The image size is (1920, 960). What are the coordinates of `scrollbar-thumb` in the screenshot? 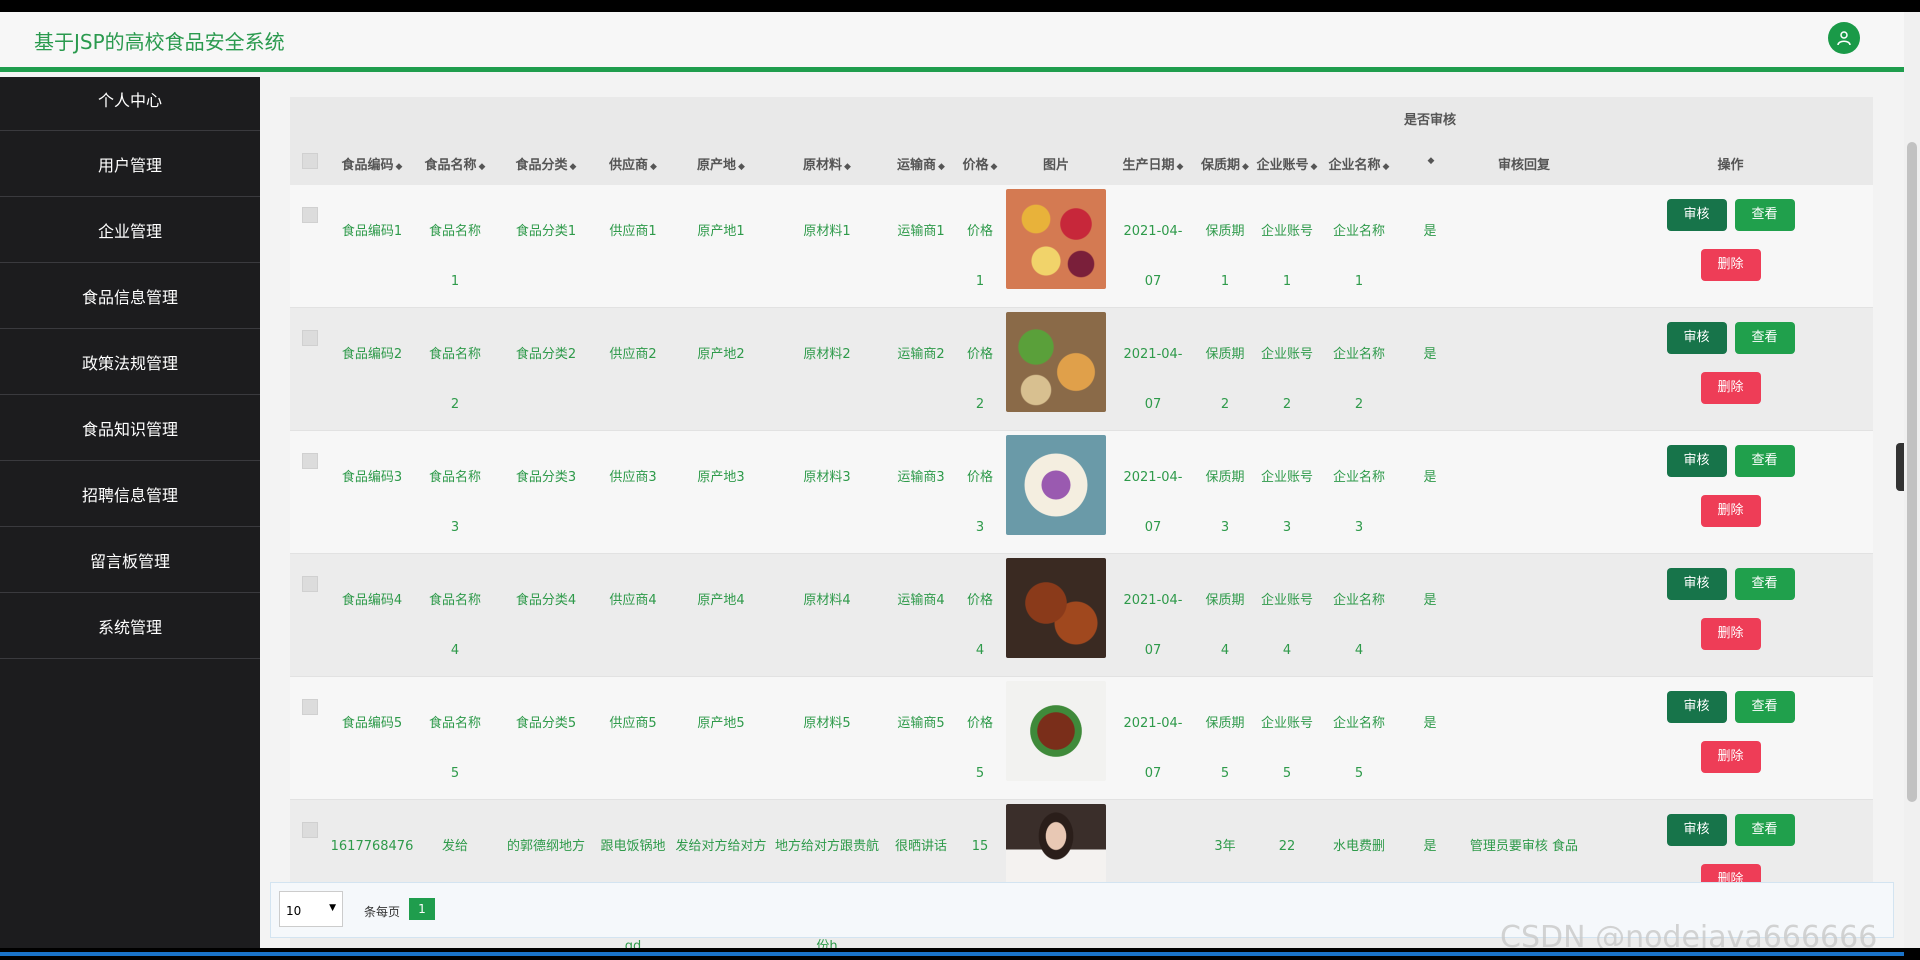 It's located at (1912, 472).